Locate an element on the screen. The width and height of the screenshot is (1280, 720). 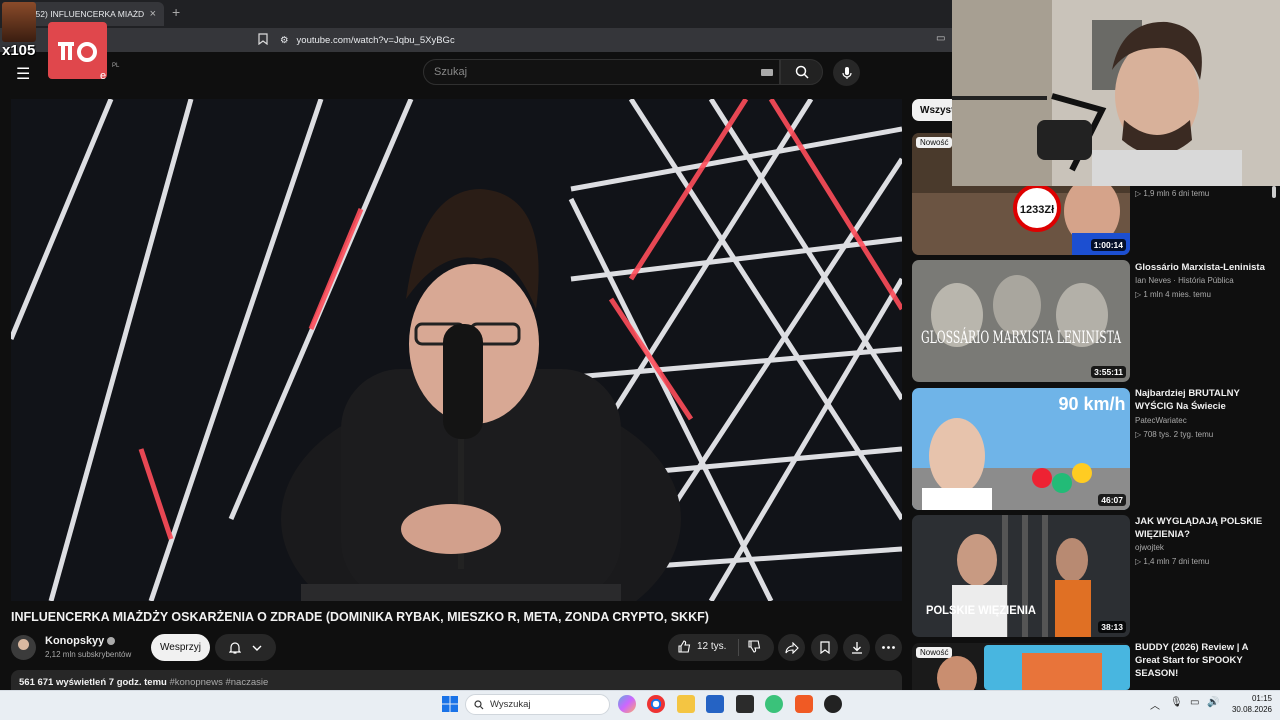
search-input: Szukaj is located at coordinates (601, 72).